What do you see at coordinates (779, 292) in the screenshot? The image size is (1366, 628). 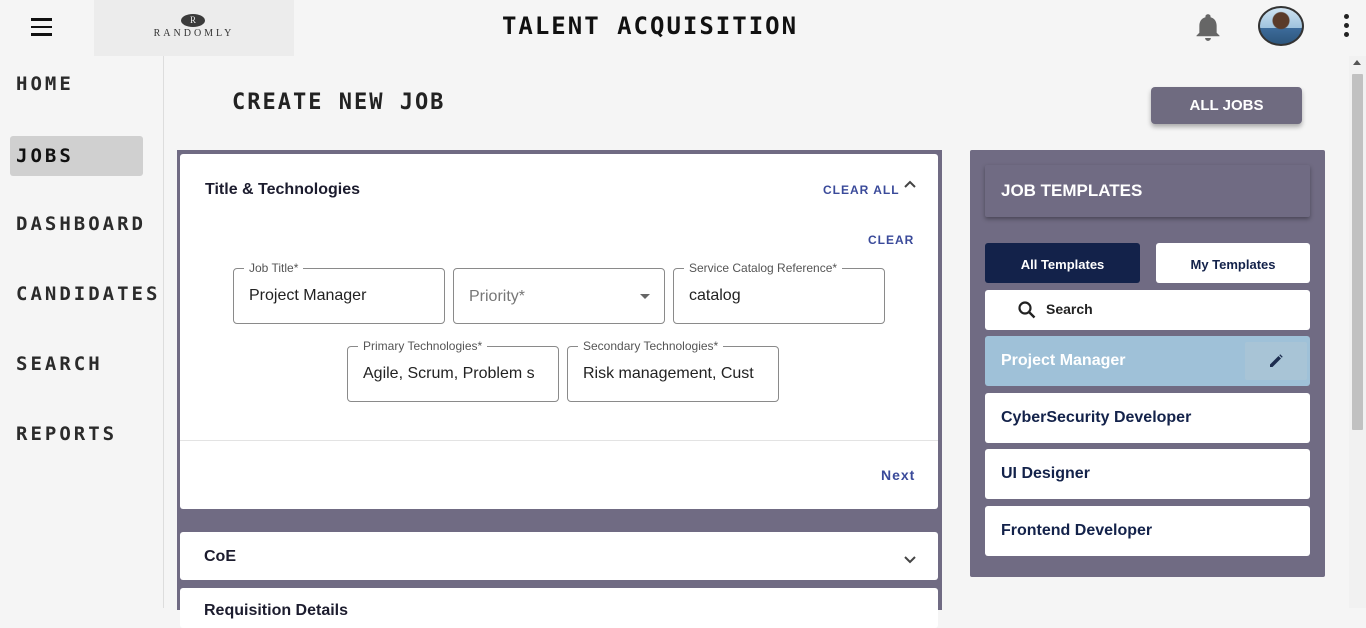 I see `service-catalog-field: Service Catalog Reference* catalog` at bounding box center [779, 292].